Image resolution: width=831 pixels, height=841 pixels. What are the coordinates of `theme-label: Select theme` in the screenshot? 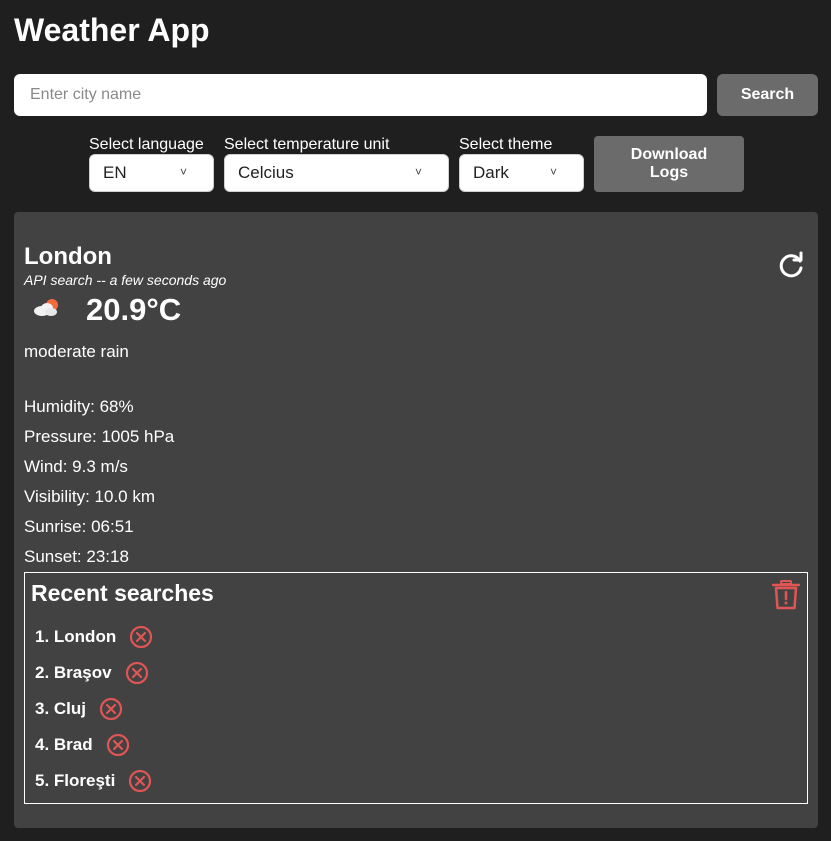 It's located at (506, 144).